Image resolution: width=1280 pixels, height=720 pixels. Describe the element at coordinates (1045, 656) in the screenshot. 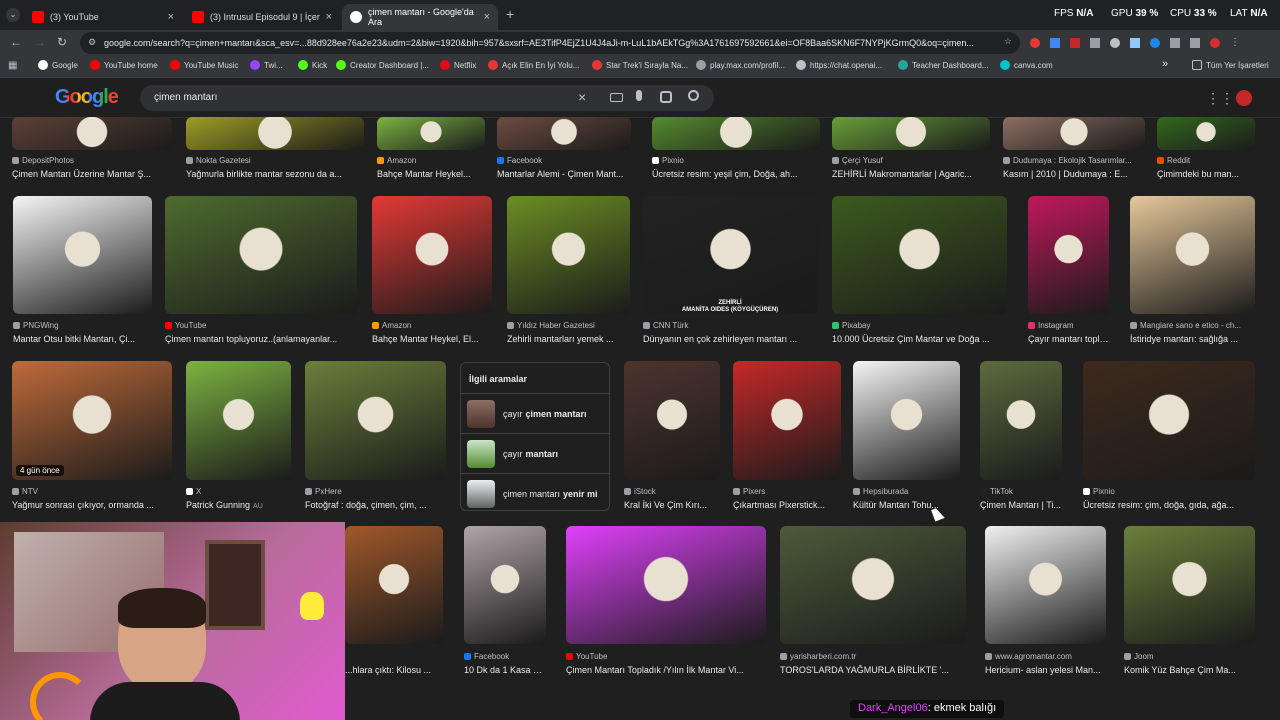

I see `result-source: www.agromantar.com` at that location.